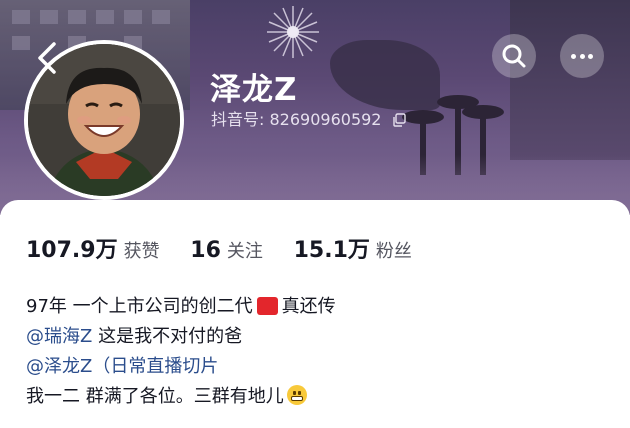  Describe the element at coordinates (244, 251) in the screenshot. I see `stat-following-label: 关注` at that location.